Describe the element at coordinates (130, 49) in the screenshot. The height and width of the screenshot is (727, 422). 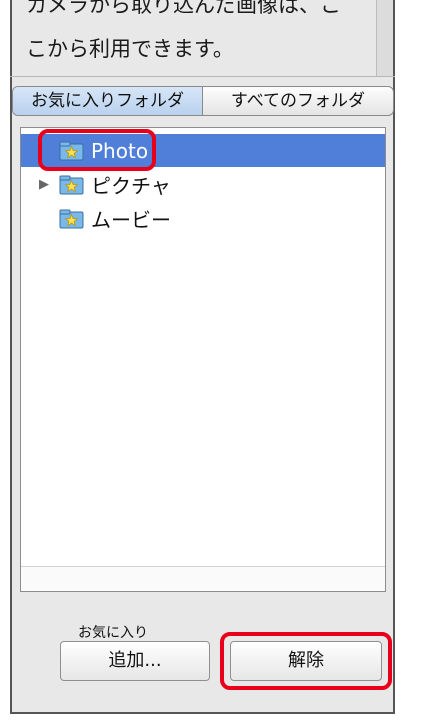
I see `description-line-2: こから利用できます。` at that location.